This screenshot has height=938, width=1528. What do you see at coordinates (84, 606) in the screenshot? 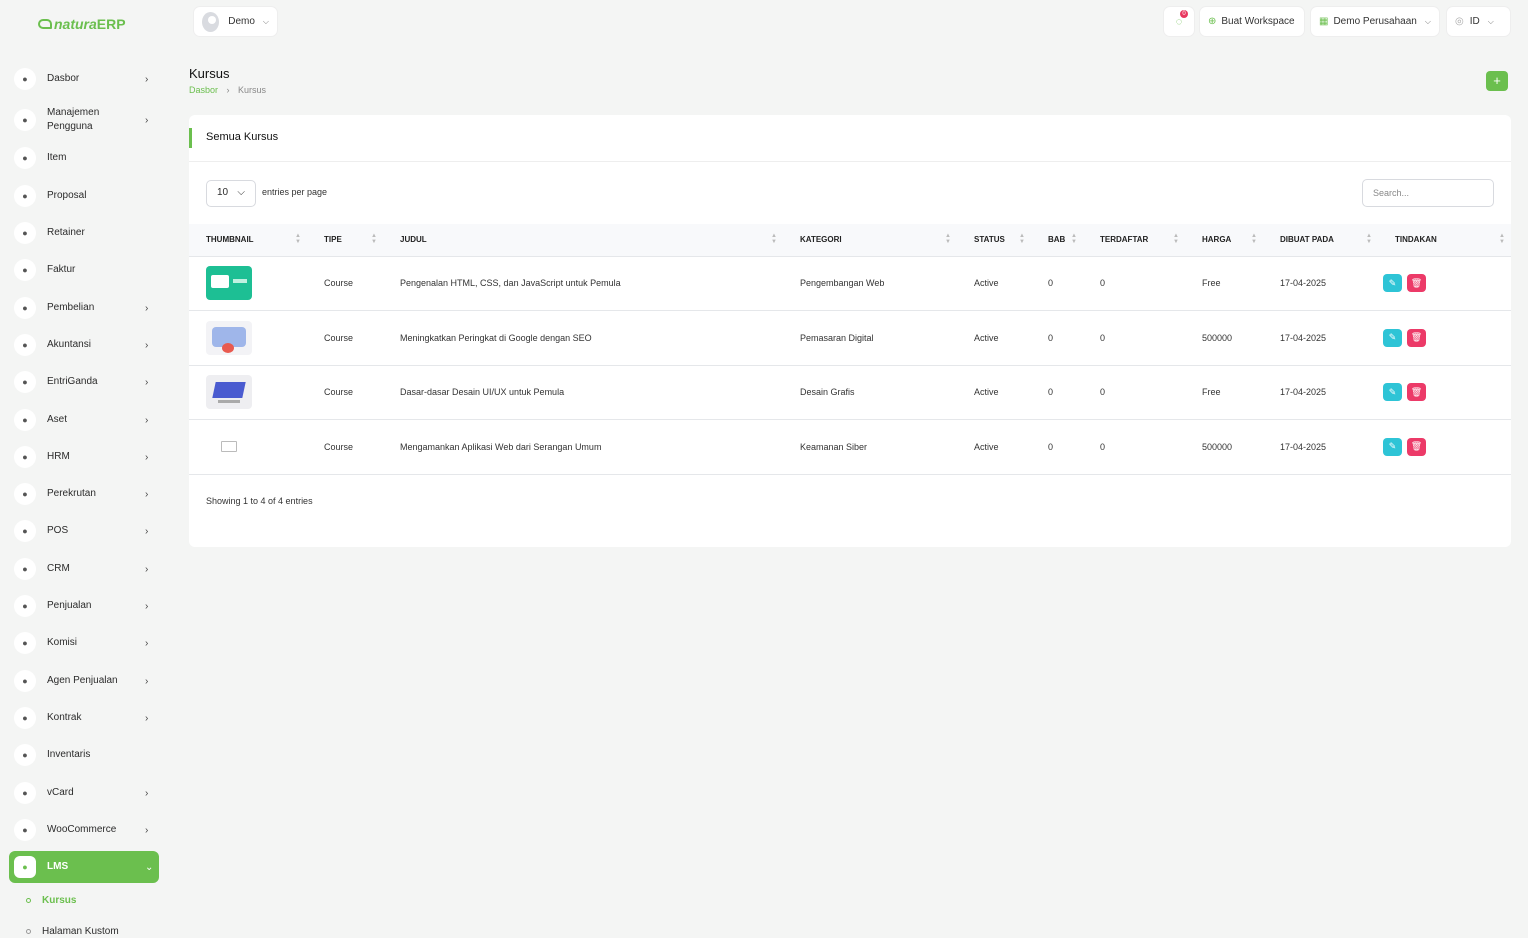
I see `sidebar-item-penjualan: ● Penjualan ›` at bounding box center [84, 606].